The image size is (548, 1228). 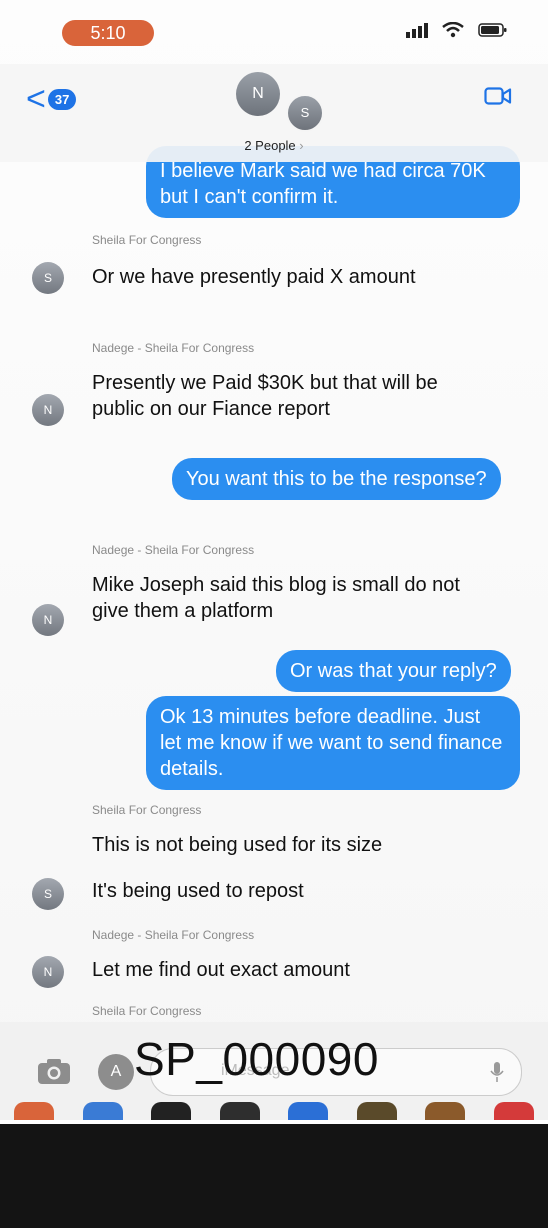 I want to click on app-dock, so click(x=274, y=1111).